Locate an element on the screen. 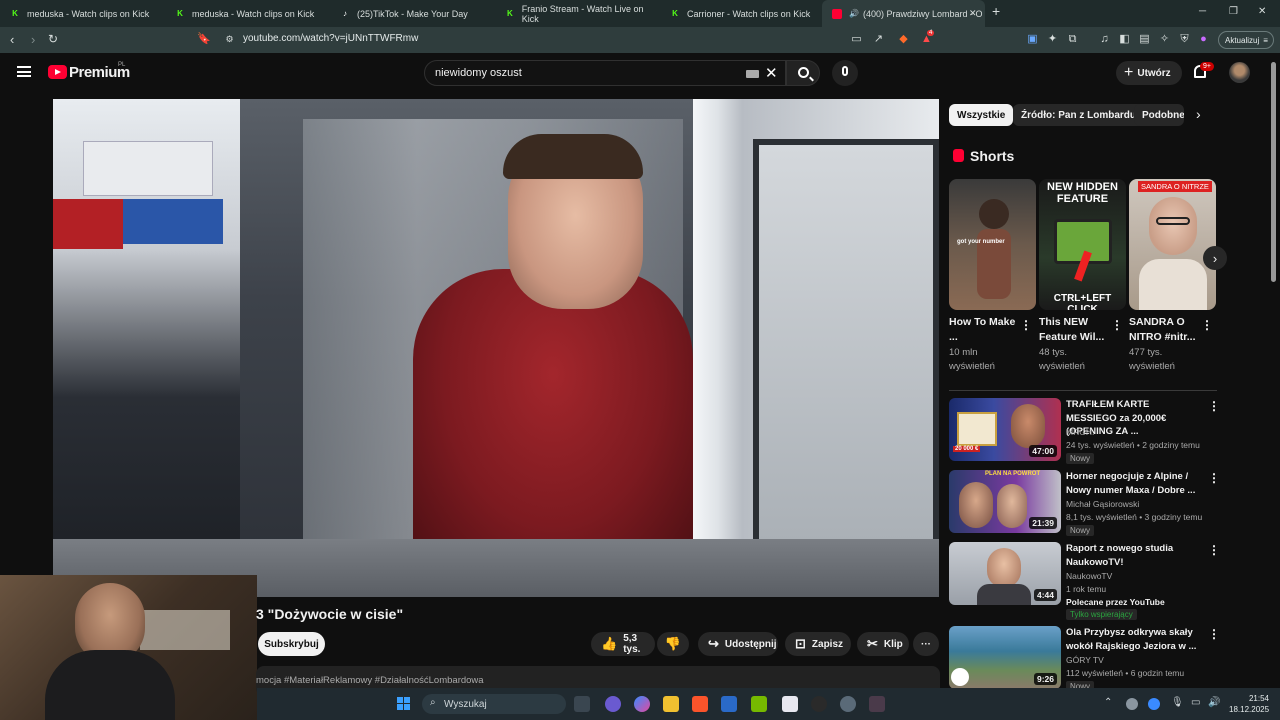 This screenshot has width=1280, height=720. close-window-button: ✕ is located at coordinates (1262, 11).